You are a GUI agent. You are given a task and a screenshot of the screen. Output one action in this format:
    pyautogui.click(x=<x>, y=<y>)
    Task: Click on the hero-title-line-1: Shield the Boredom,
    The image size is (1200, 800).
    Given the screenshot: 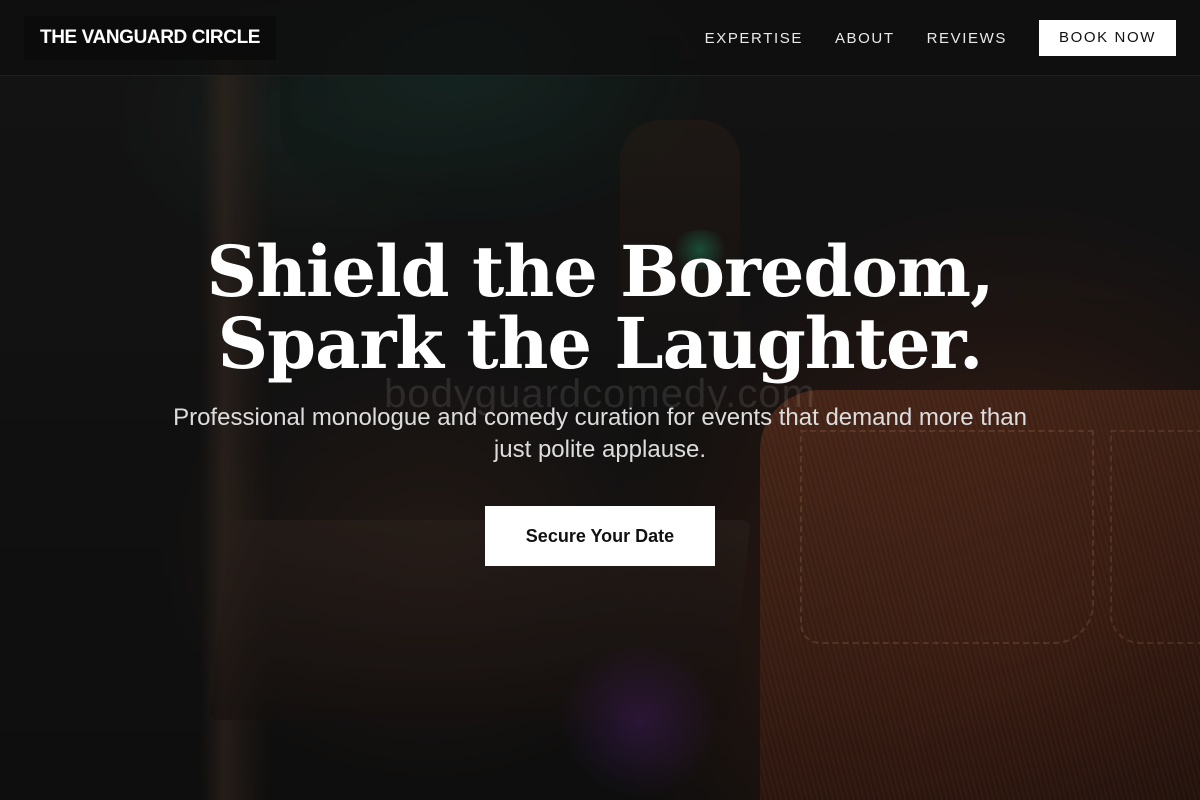 What is the action you would take?
    pyautogui.click(x=600, y=271)
    